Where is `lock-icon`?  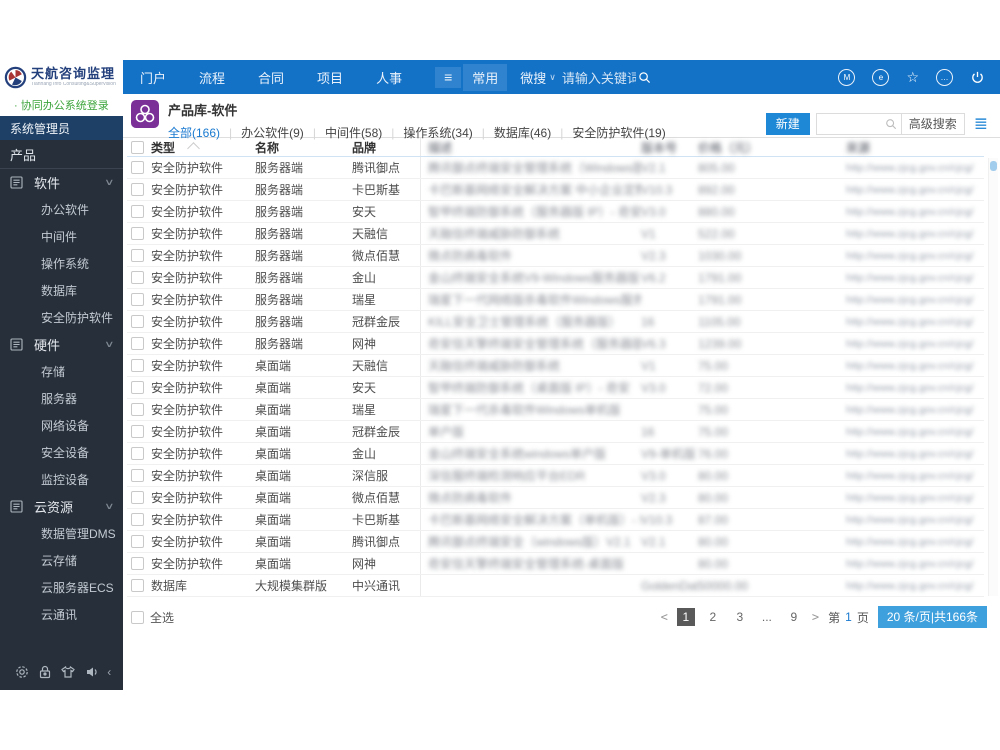
lock-icon is located at coordinates (45, 672).